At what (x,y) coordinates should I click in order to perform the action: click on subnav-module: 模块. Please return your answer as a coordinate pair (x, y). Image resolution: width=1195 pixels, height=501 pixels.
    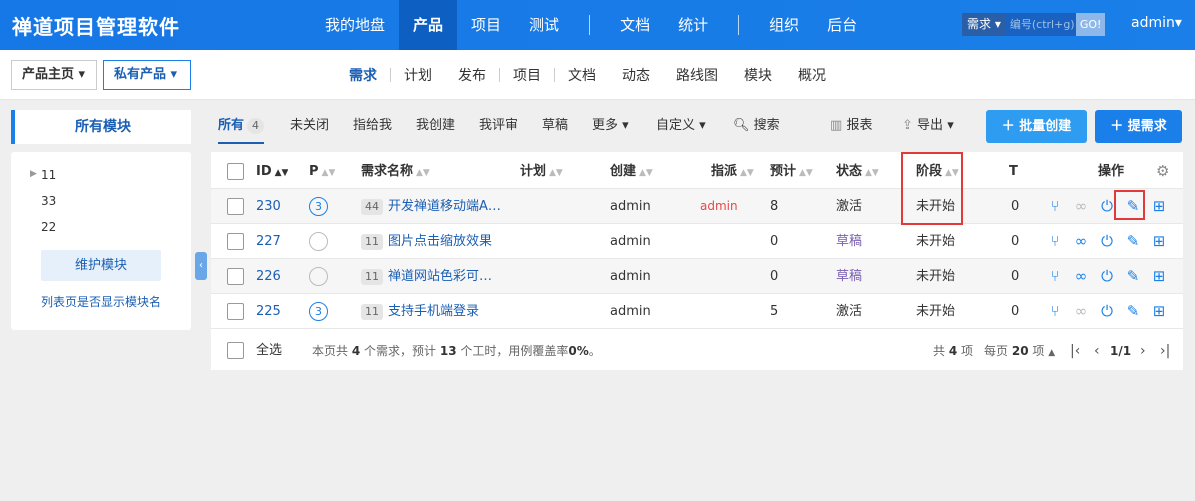
    Looking at the image, I should click on (758, 75).